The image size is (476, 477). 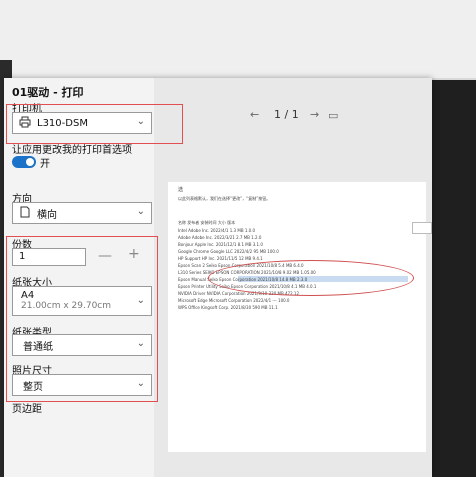 What do you see at coordinates (314, 114) in the screenshot?
I see `next-page-button: →` at bounding box center [314, 114].